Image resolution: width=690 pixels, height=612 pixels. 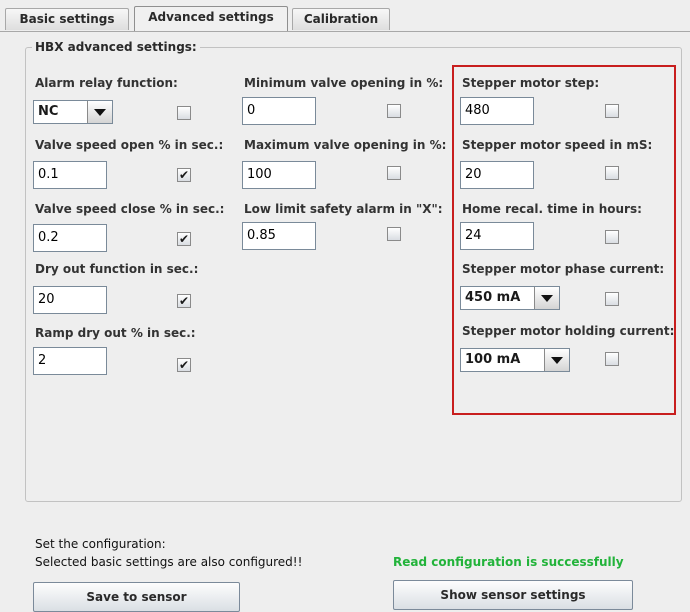 What do you see at coordinates (394, 111) in the screenshot?
I see `min-valve-checkbox` at bounding box center [394, 111].